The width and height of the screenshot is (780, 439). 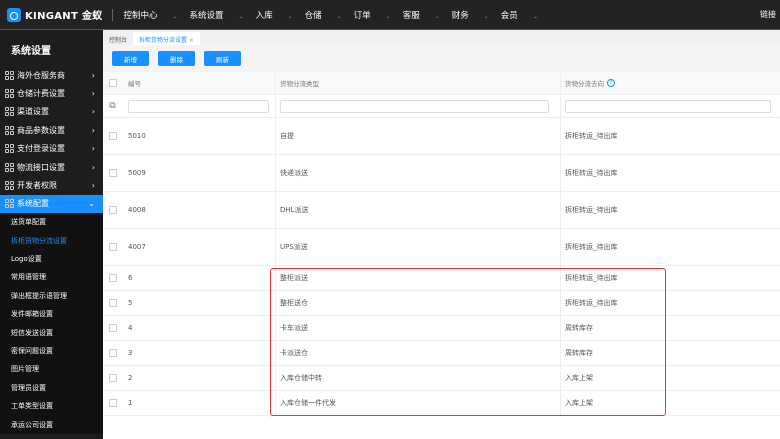 I want to click on add-button: 新增, so click(x=130, y=58).